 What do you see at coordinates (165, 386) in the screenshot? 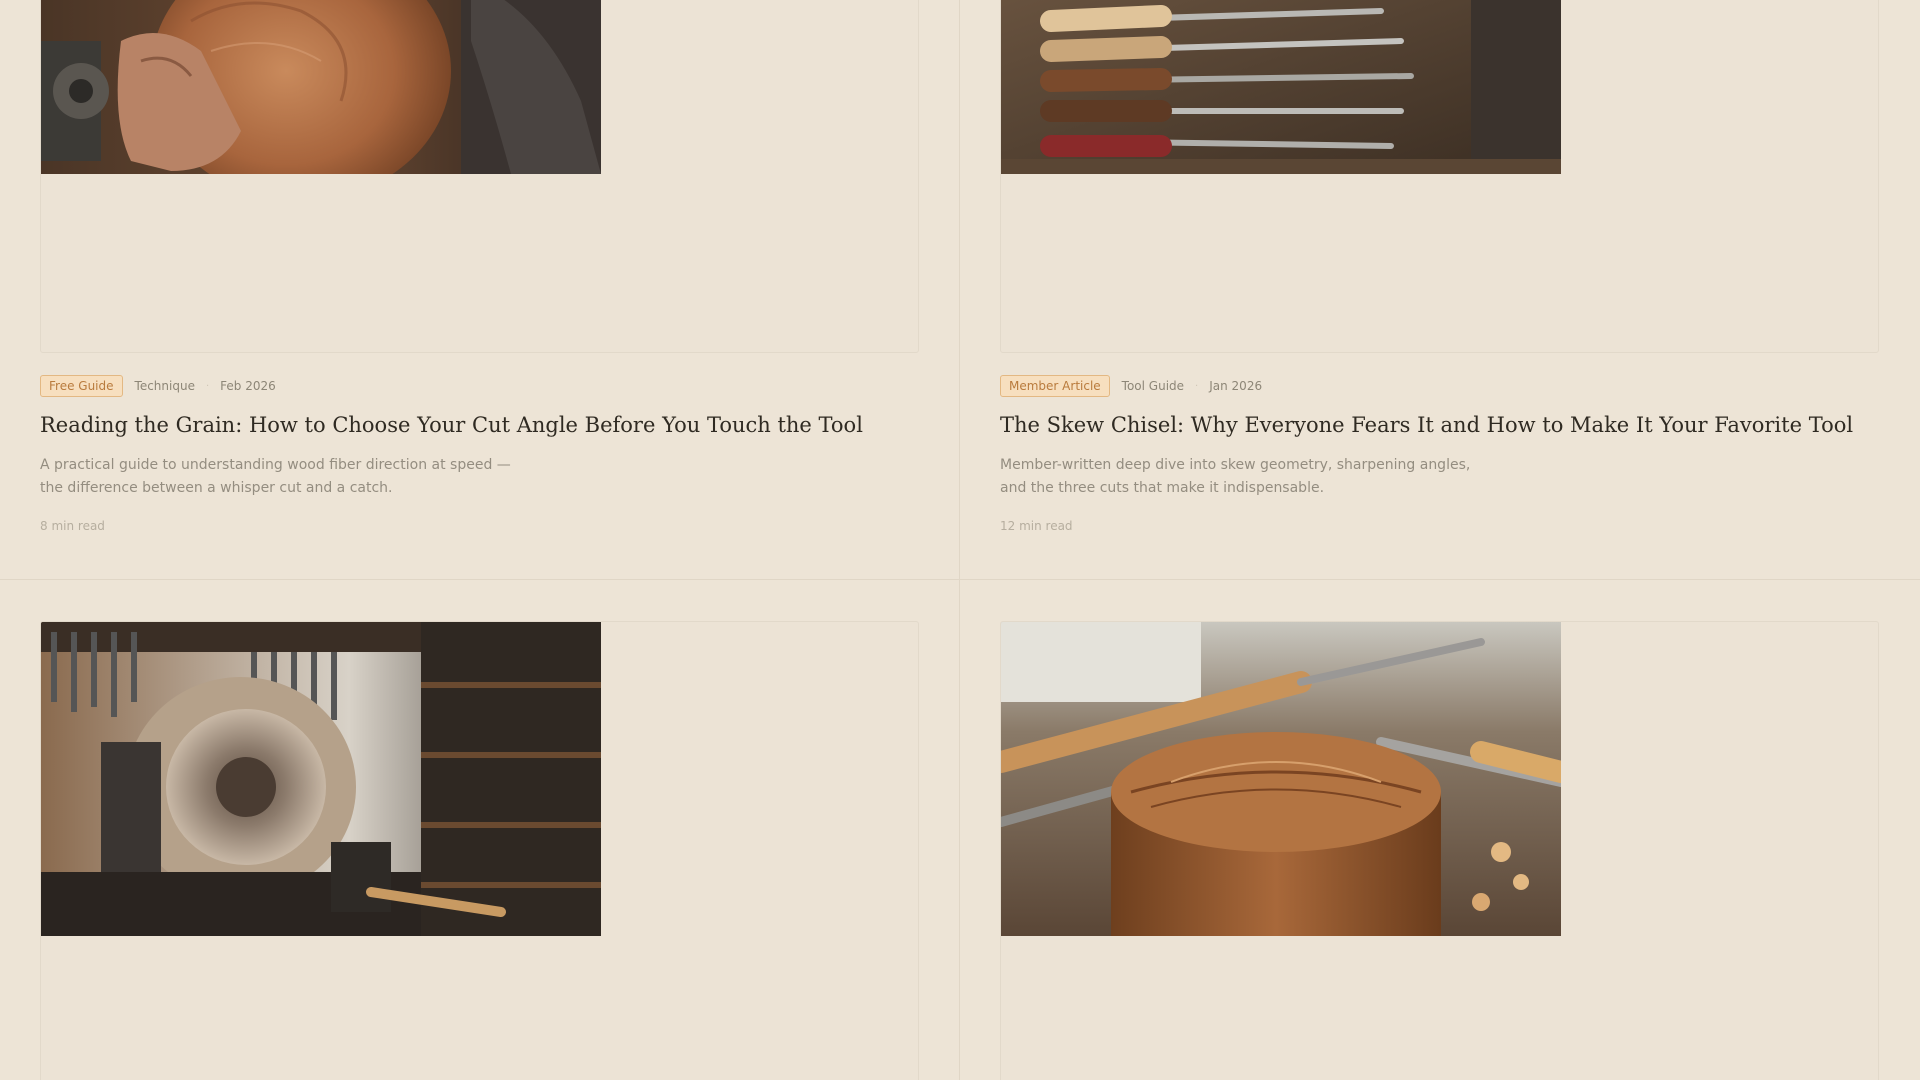
I see `category-label: Technique` at bounding box center [165, 386].